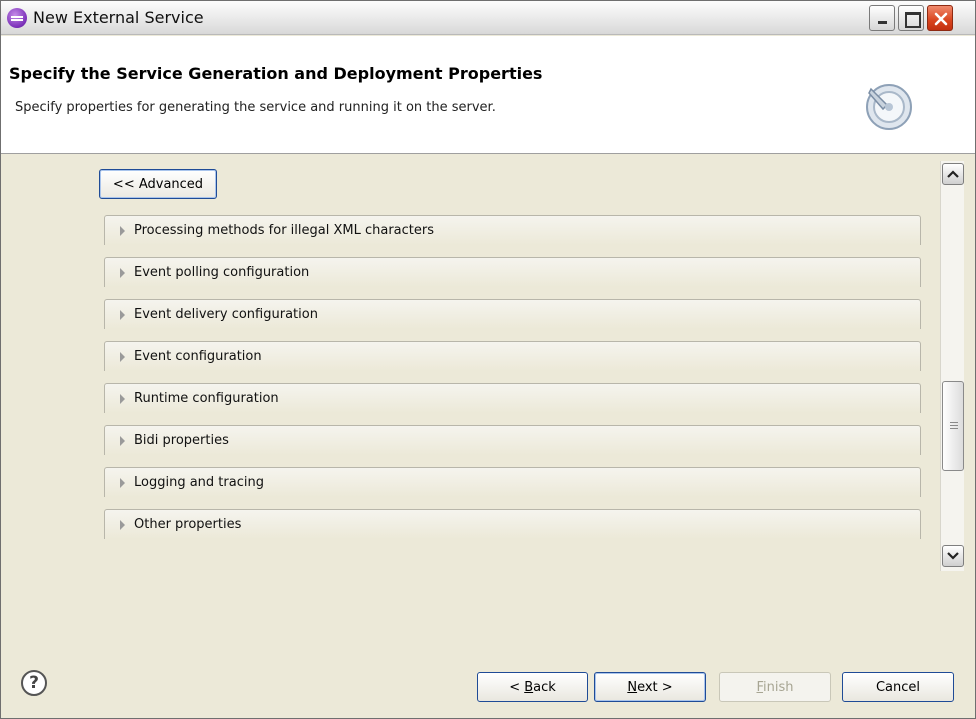  What do you see at coordinates (512, 356) in the screenshot?
I see `section-event-configuration: Event configuration` at bounding box center [512, 356].